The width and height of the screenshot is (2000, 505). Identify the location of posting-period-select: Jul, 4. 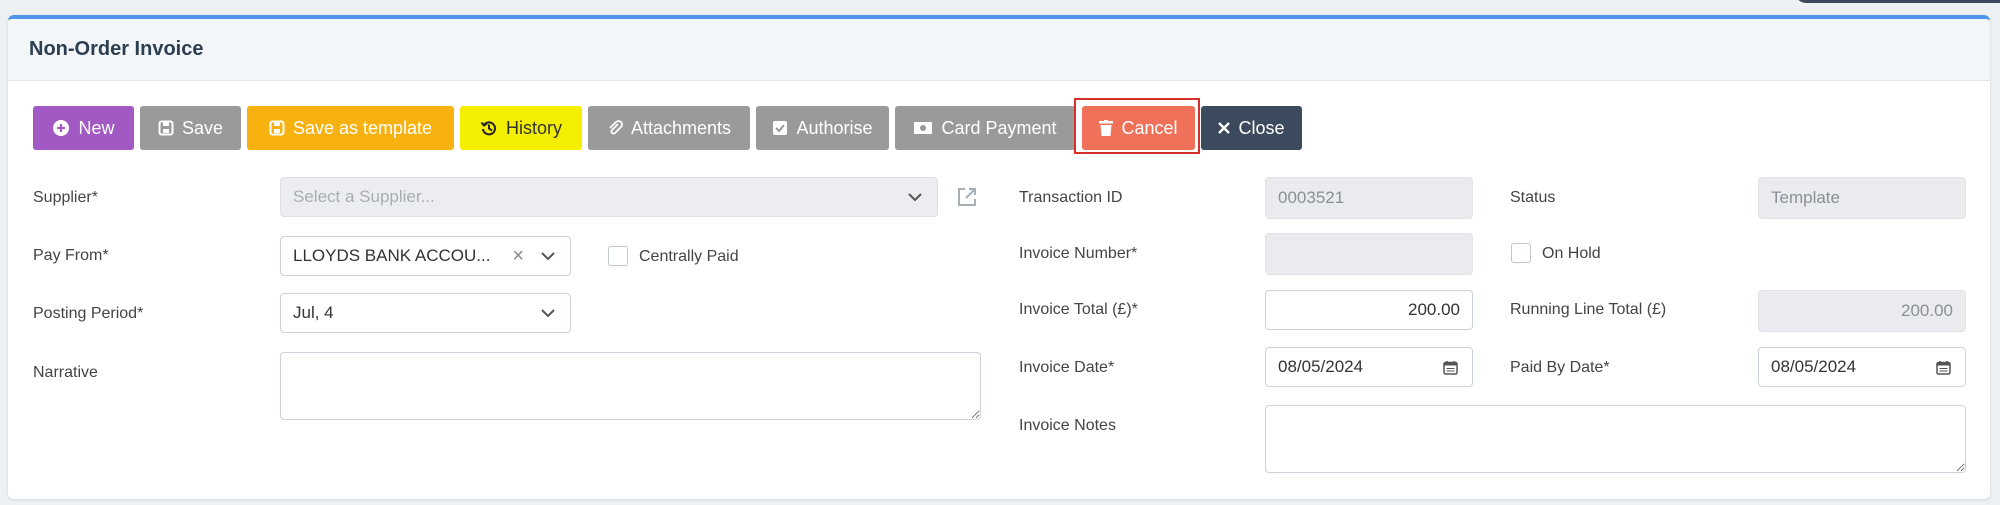
(425, 313).